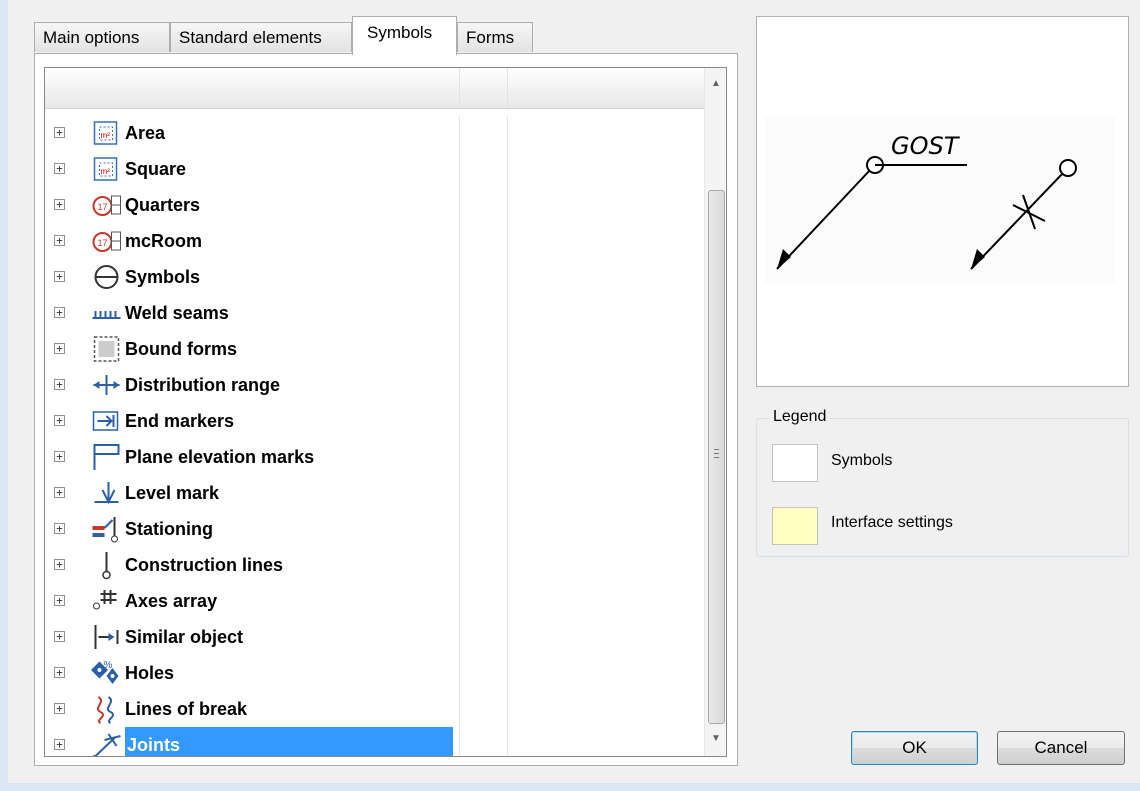 This screenshot has width=1140, height=791. Describe the element at coordinates (404, 35) in the screenshot. I see `tab-symbols: Symbols` at that location.